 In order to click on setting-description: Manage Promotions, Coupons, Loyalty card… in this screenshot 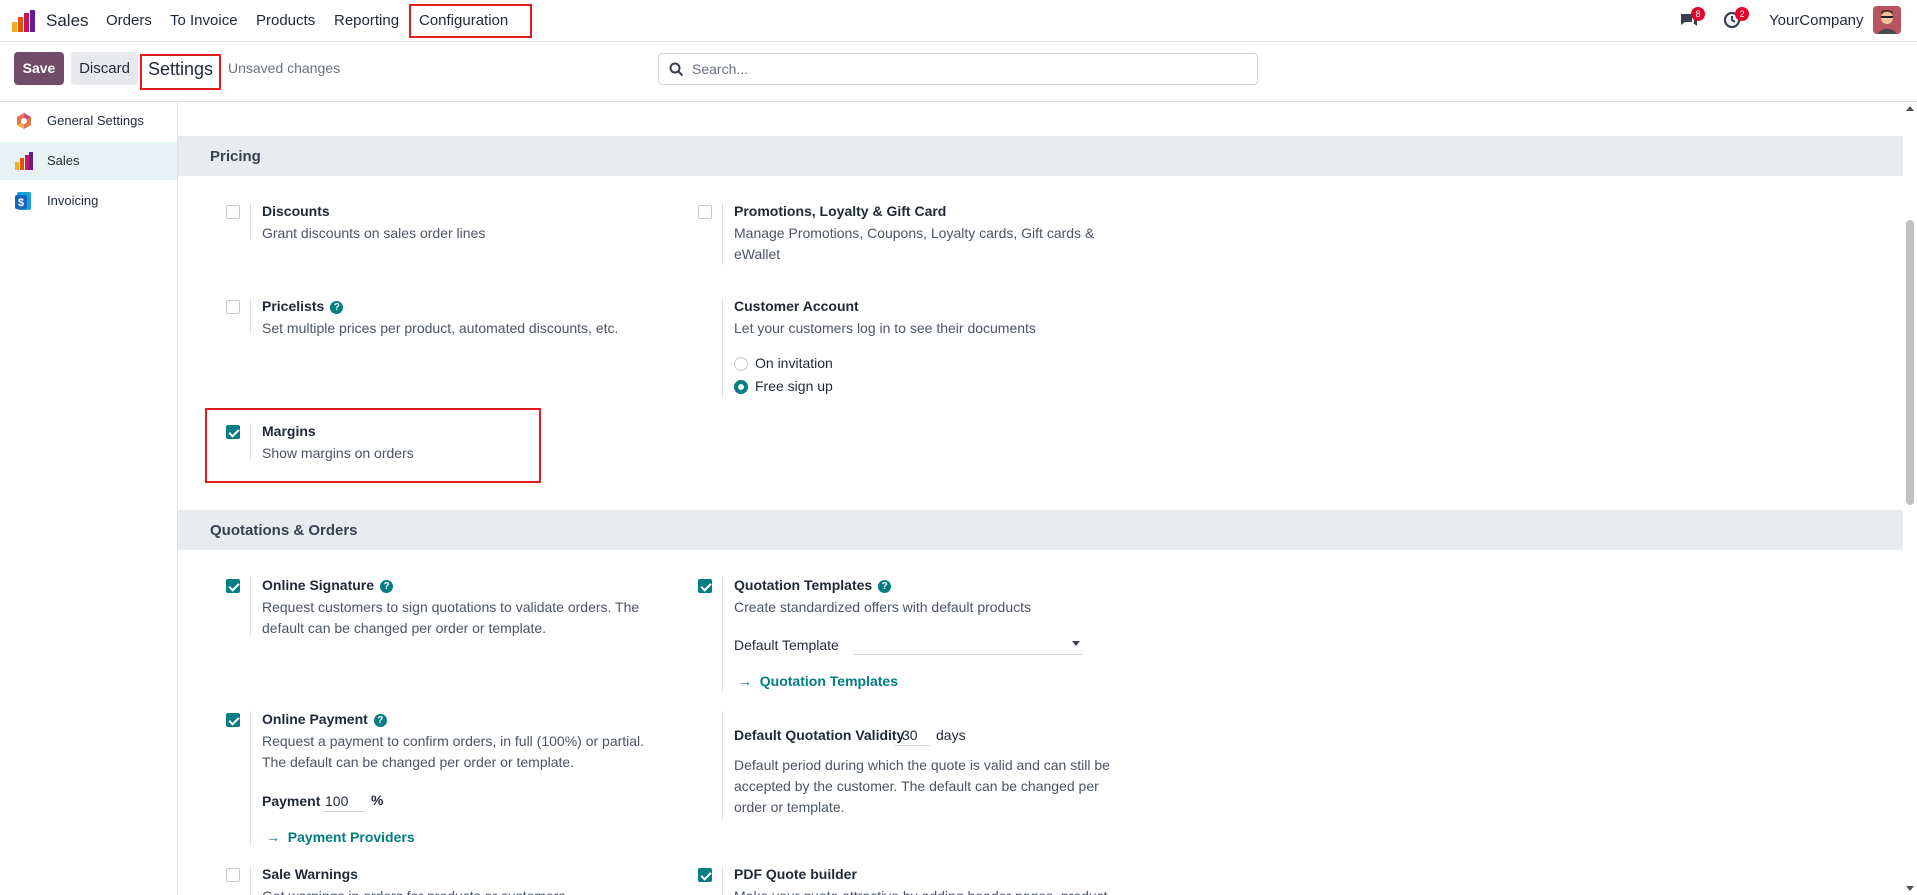, I will do `click(914, 243)`.